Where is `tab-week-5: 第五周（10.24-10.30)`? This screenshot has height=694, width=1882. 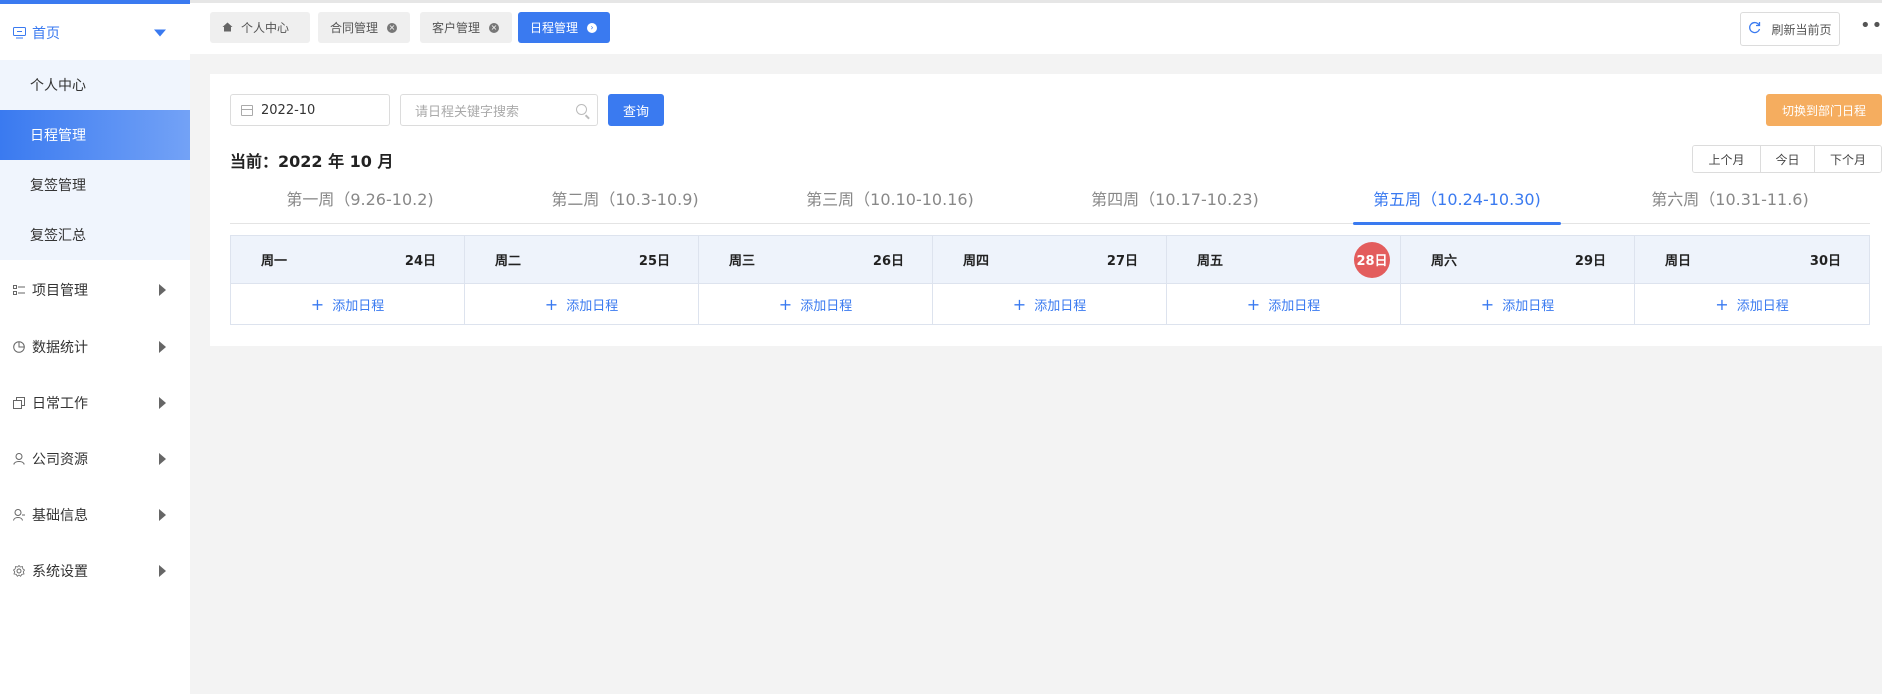 tab-week-5: 第五周（10.24-10.30) is located at coordinates (1457, 198).